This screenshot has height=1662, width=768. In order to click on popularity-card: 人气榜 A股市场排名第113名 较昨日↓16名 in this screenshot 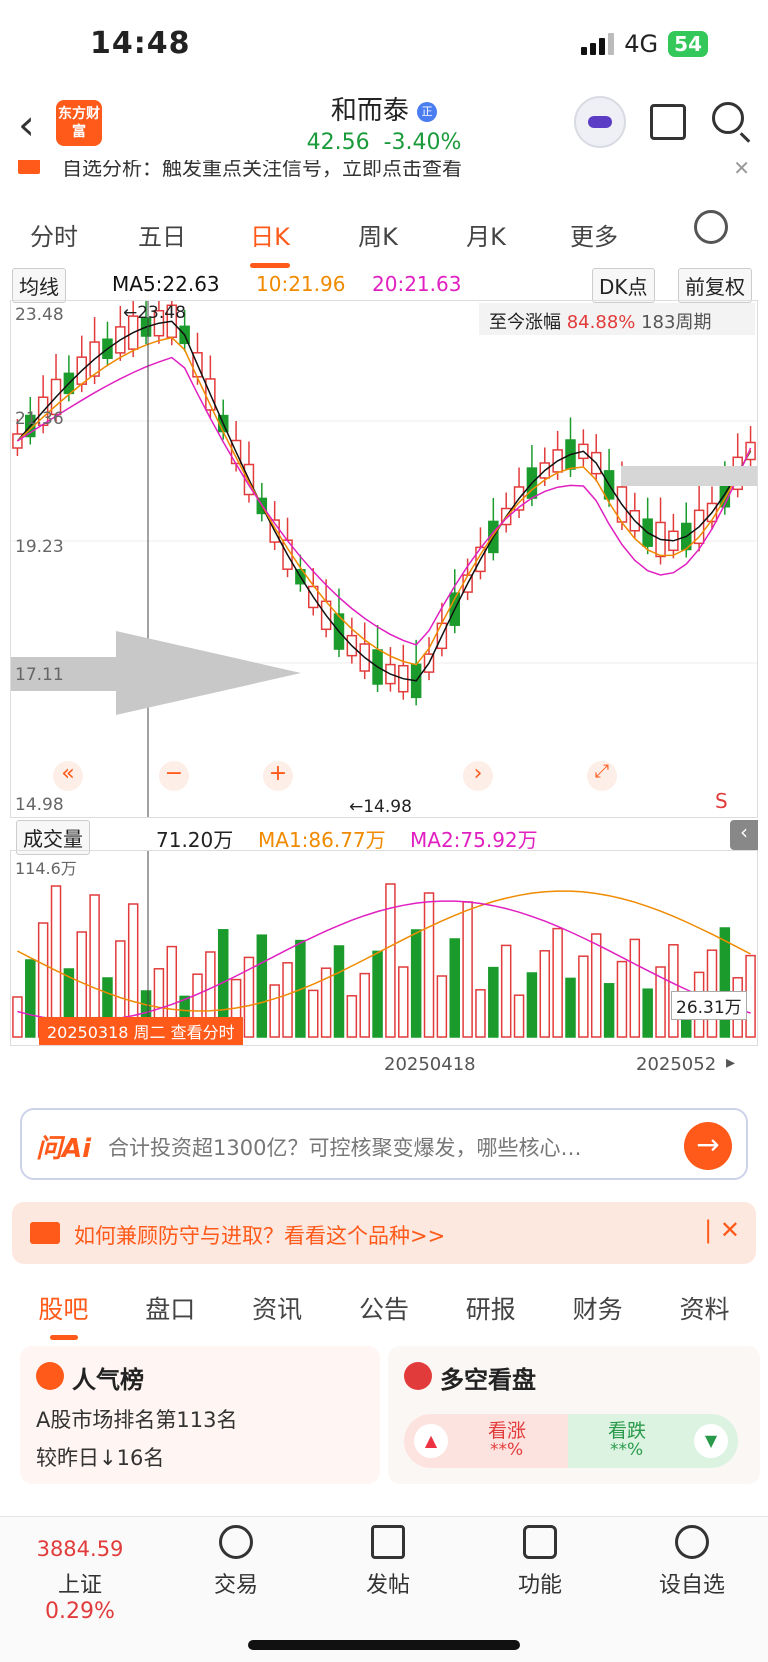, I will do `click(200, 1415)`.